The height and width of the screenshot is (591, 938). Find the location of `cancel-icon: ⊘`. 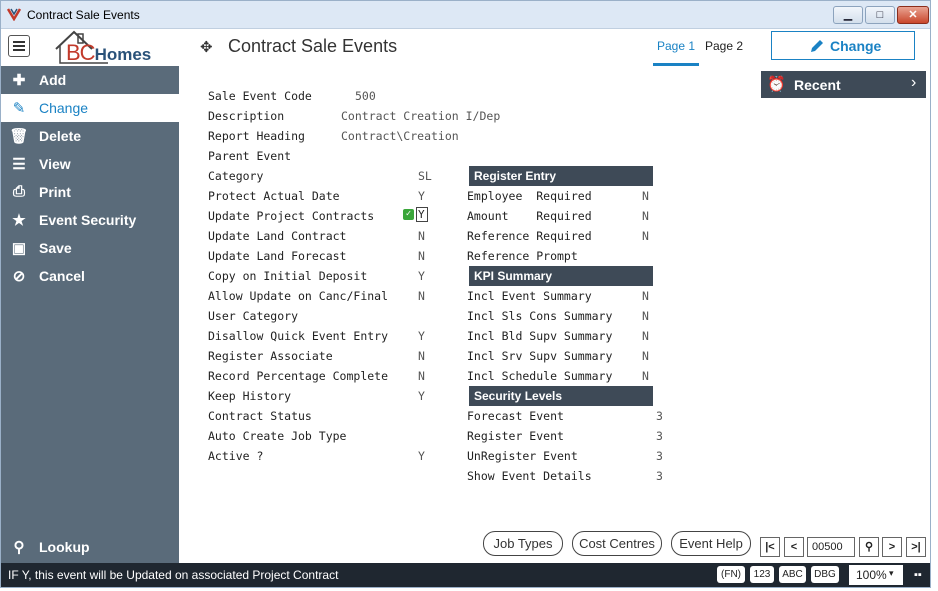

cancel-icon: ⊘ is located at coordinates (19, 276).